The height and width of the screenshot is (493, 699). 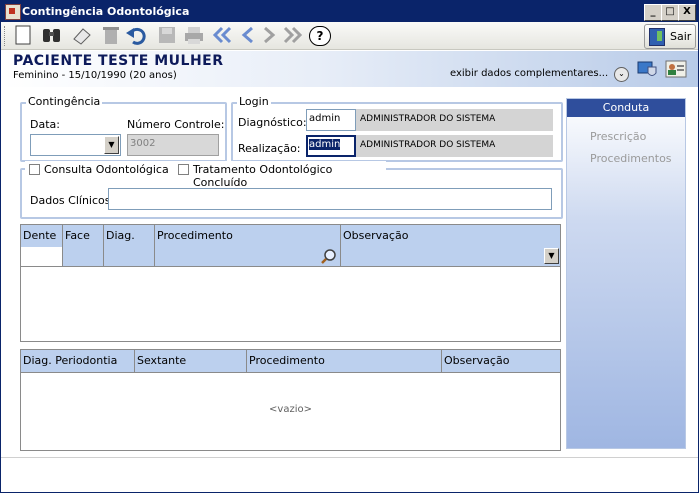 What do you see at coordinates (349, 11) in the screenshot?
I see `title-bar: Contingência Odontológica _ □ X` at bounding box center [349, 11].